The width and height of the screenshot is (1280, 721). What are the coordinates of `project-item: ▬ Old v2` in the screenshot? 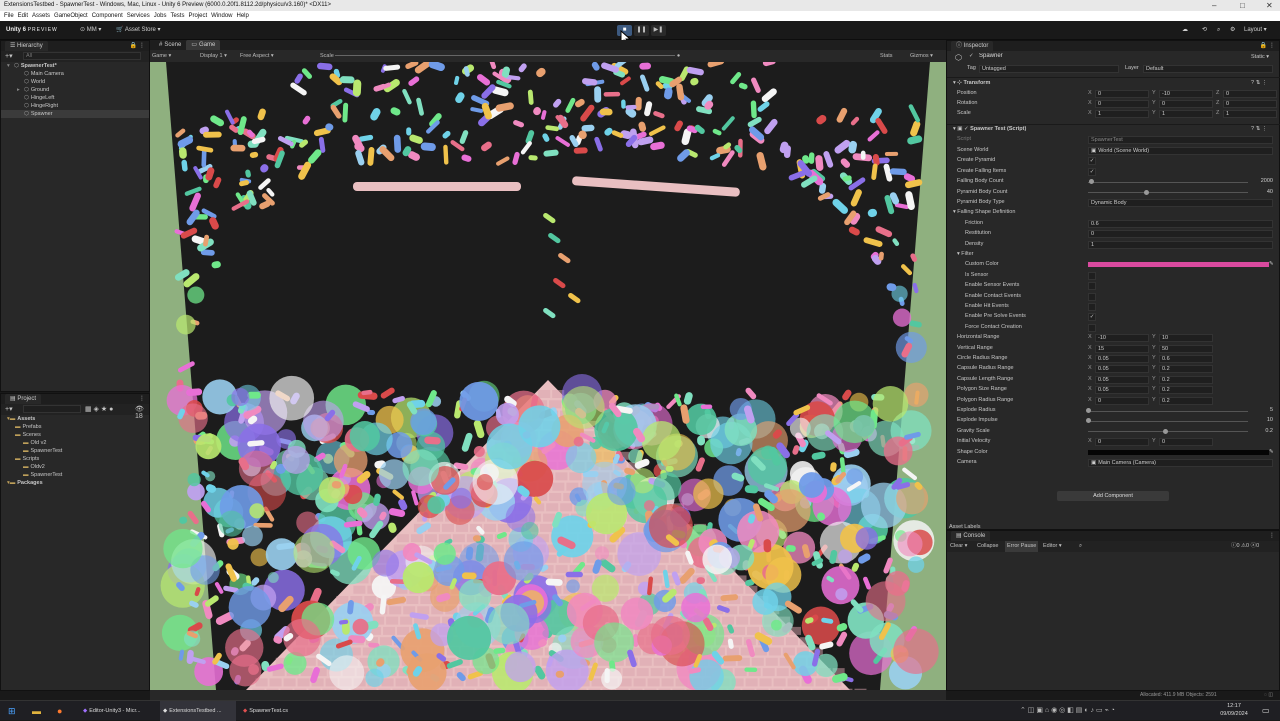 It's located at (75, 443).